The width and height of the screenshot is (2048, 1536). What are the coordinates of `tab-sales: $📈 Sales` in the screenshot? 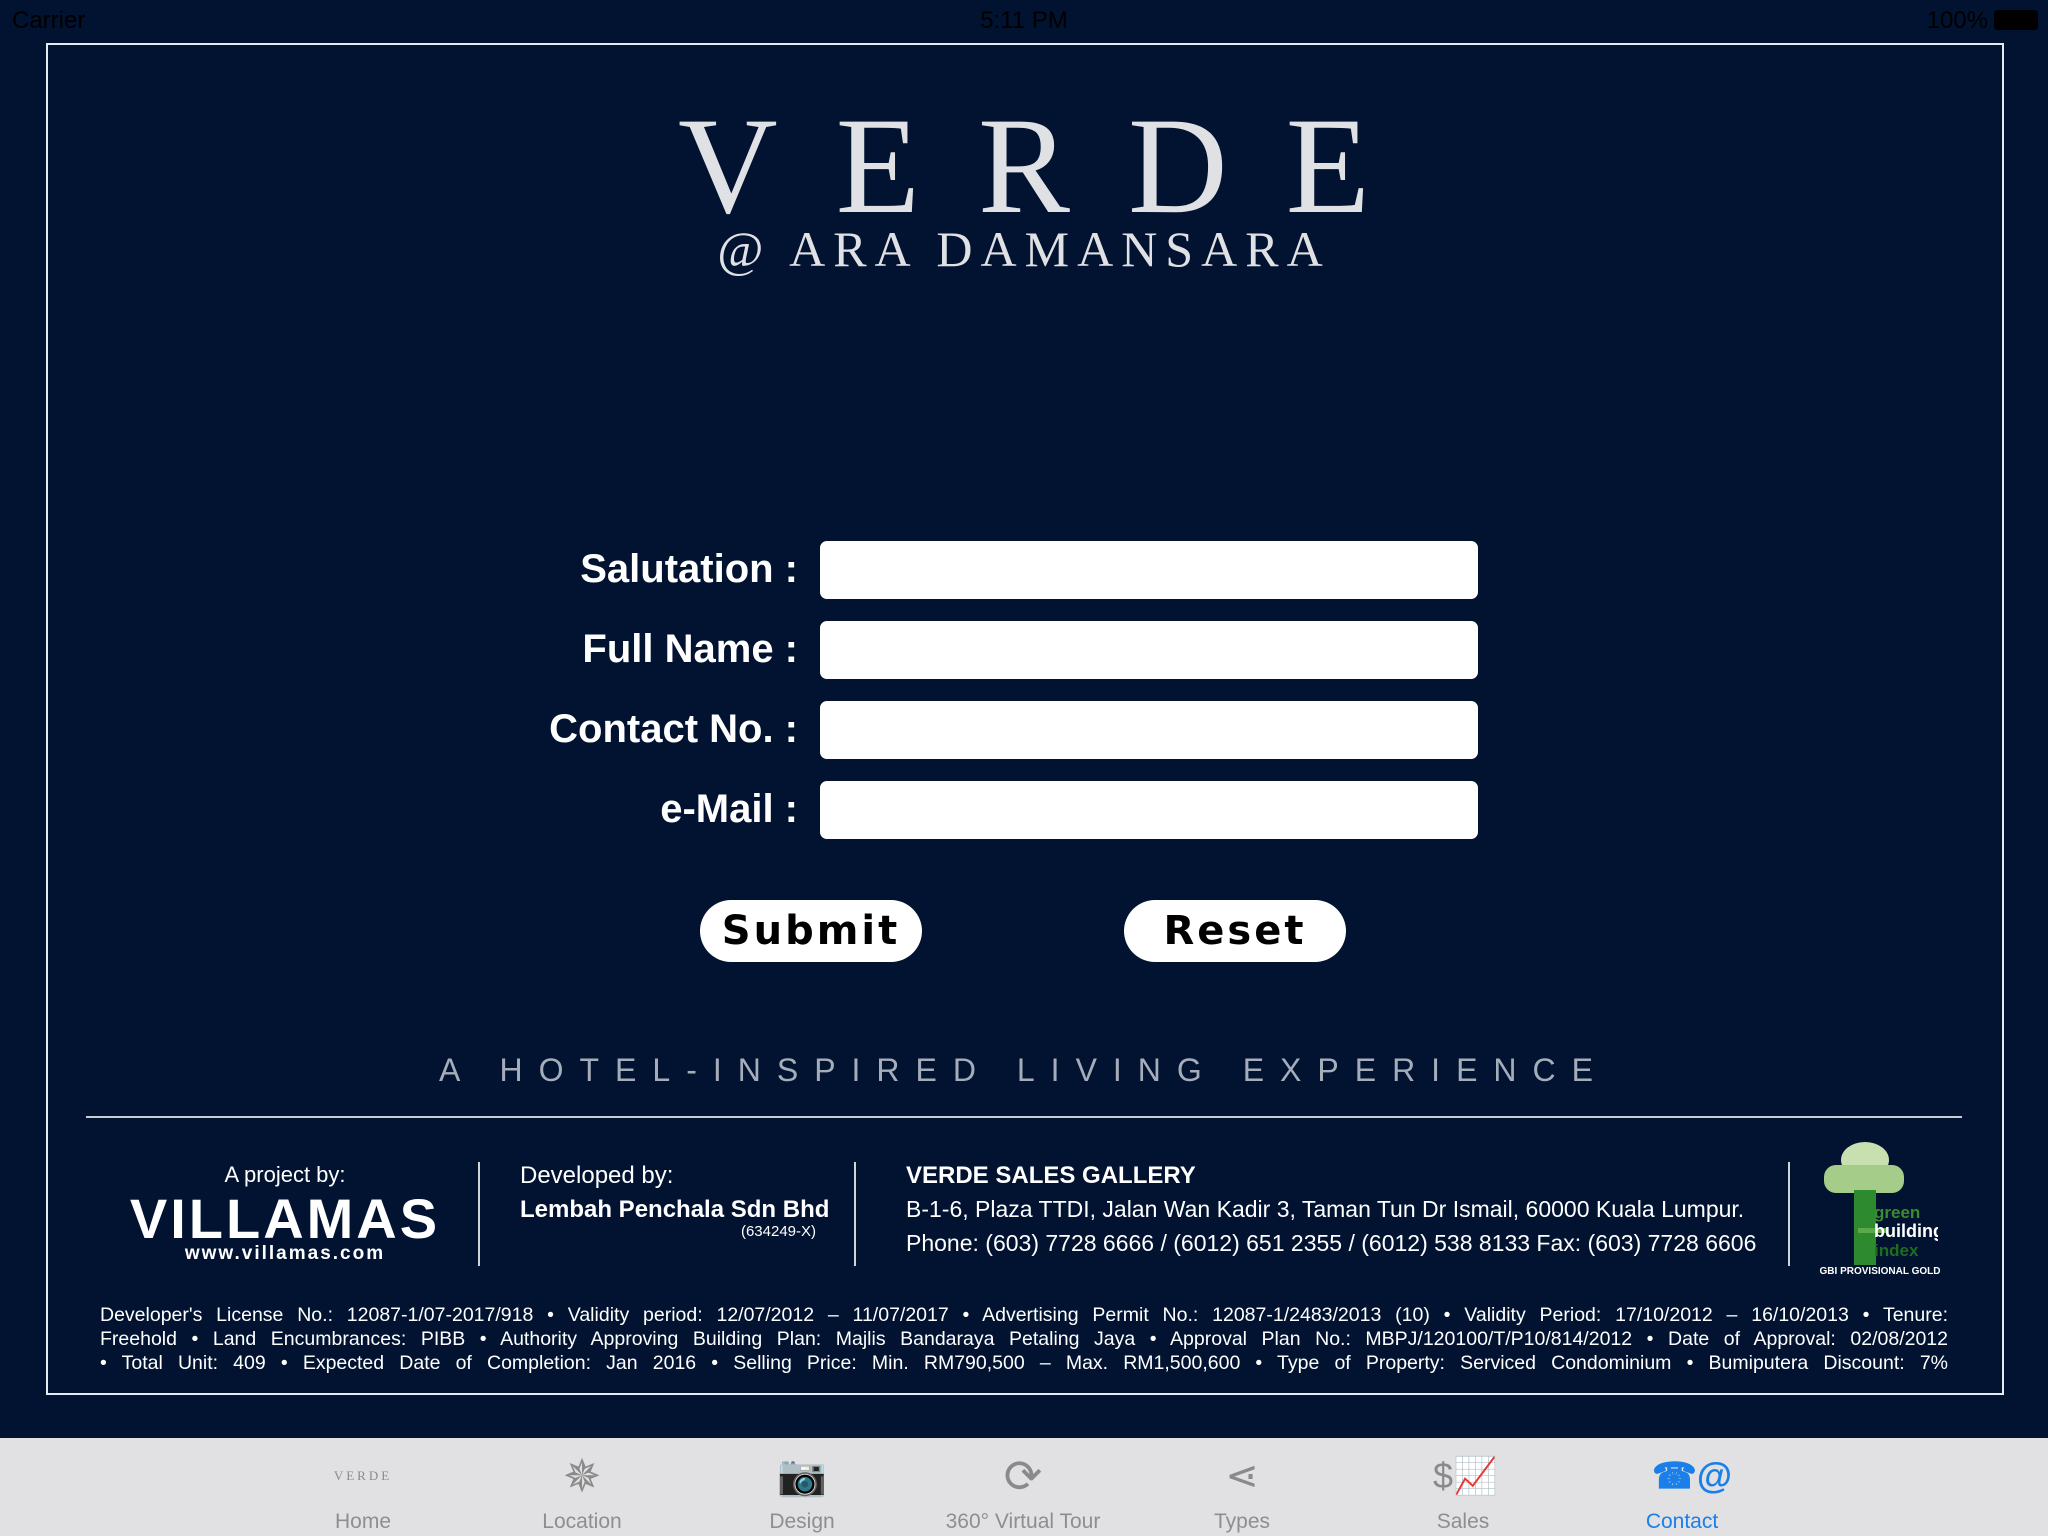 It's located at (1463, 1487).